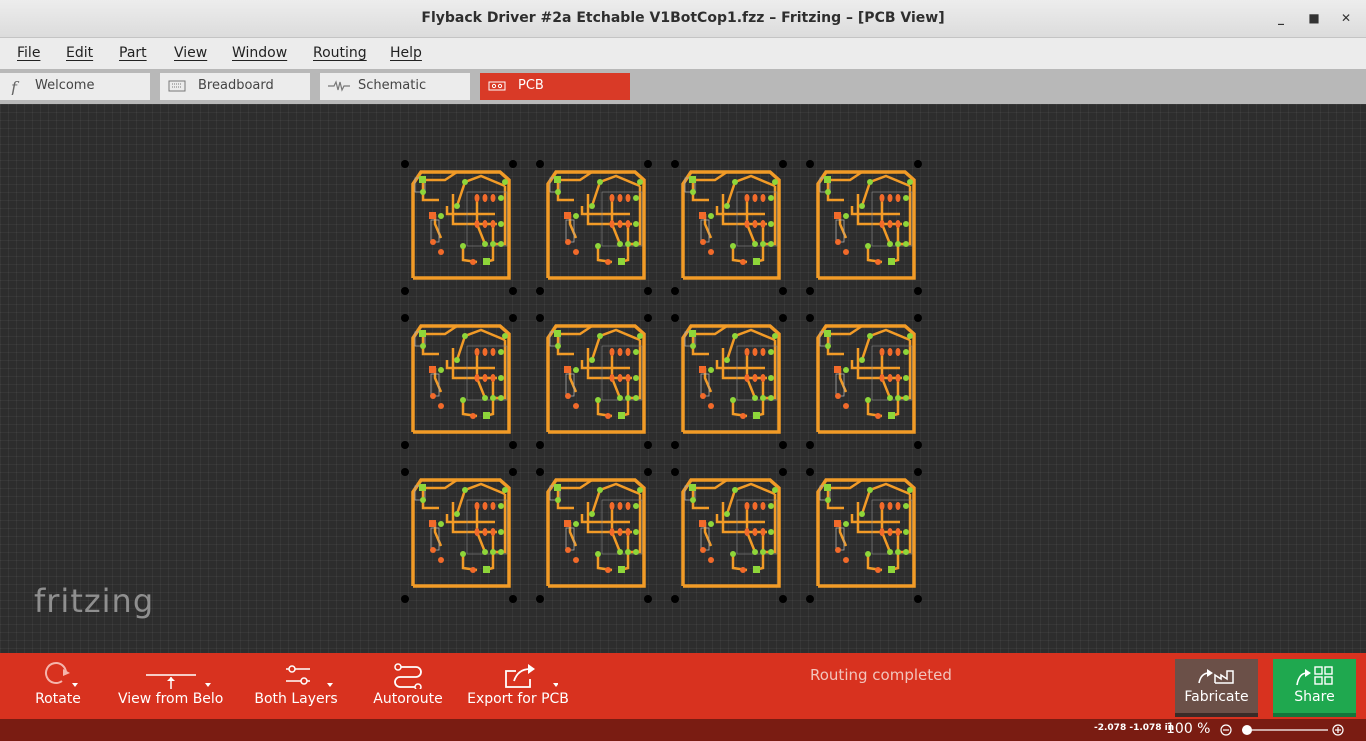 The height and width of the screenshot is (741, 1366). I want to click on view-from-below-label: View from Below, so click(171, 699).